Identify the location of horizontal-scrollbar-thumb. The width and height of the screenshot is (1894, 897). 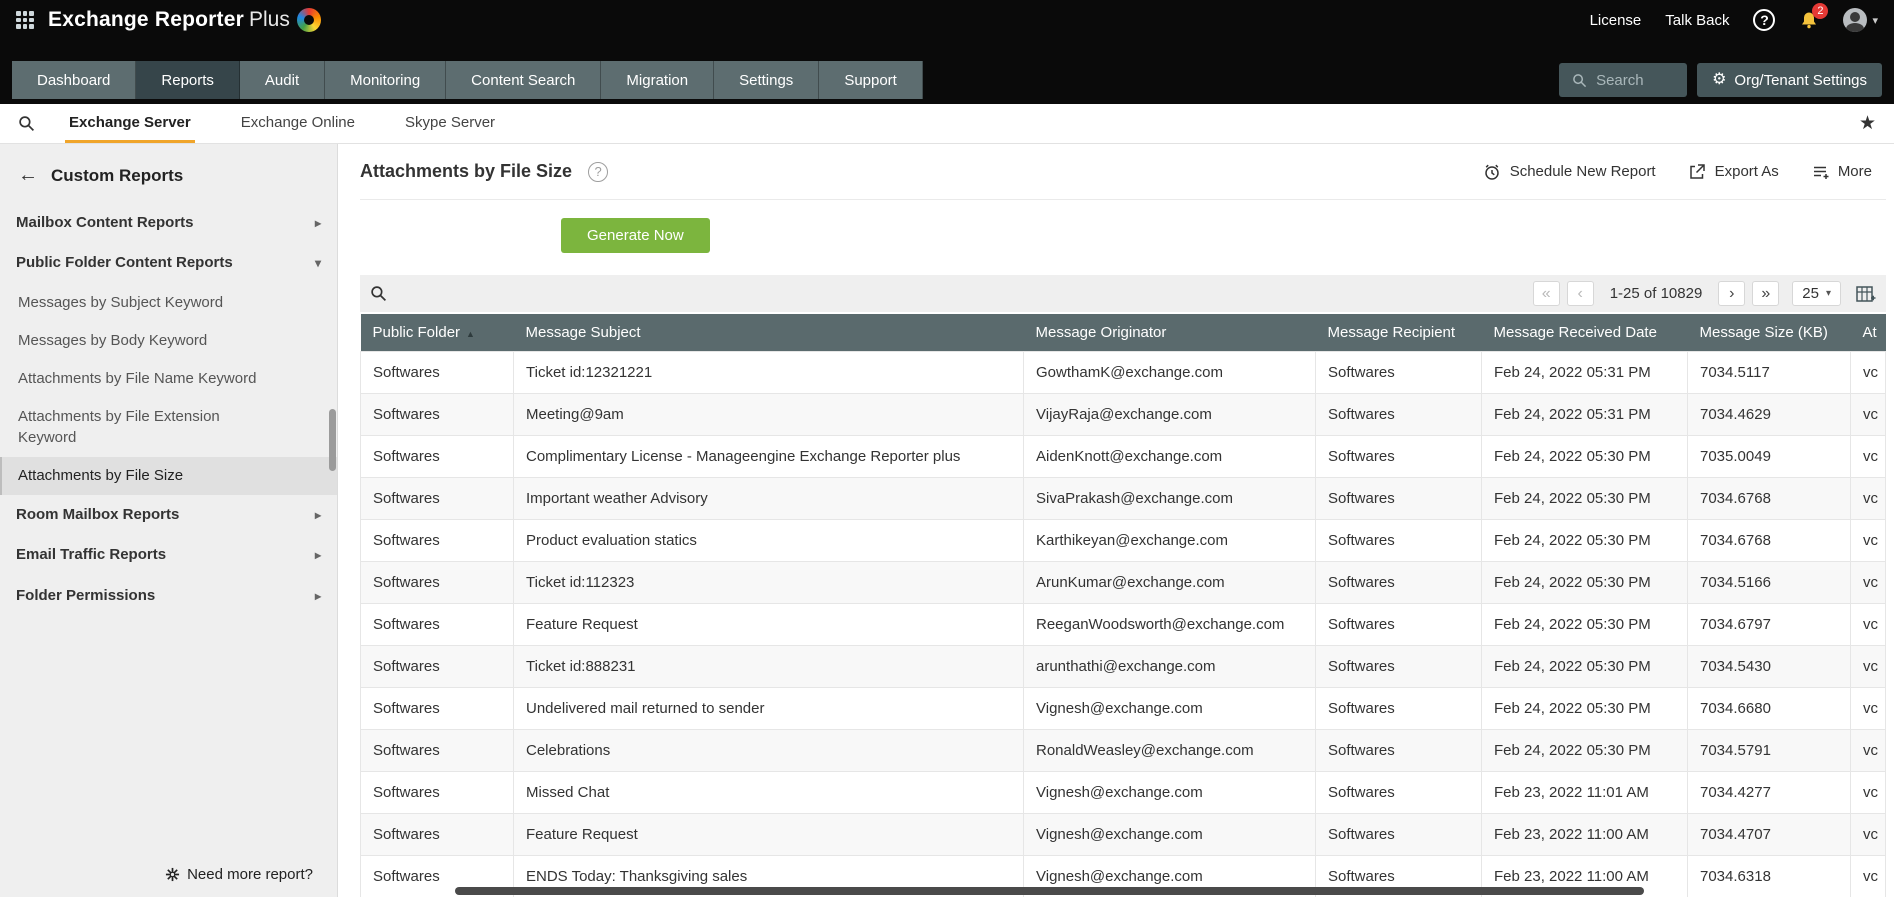
(1049, 891).